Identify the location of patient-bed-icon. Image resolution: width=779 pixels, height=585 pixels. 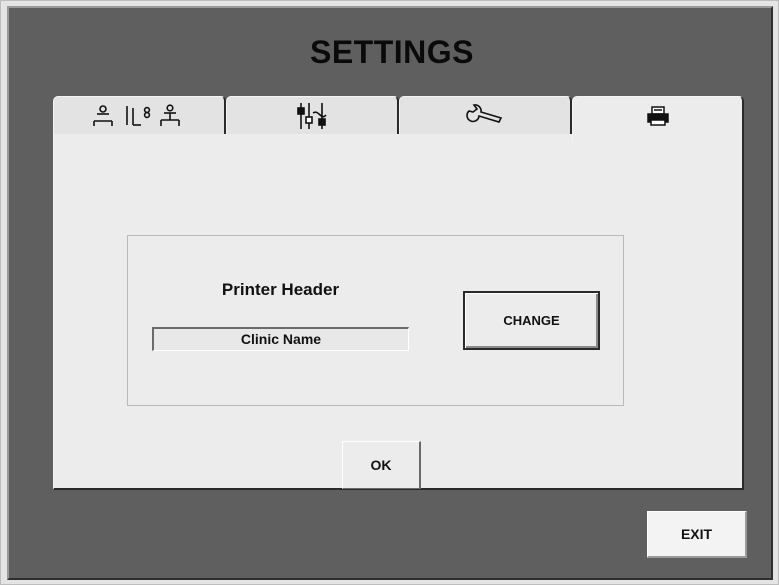
(139, 116).